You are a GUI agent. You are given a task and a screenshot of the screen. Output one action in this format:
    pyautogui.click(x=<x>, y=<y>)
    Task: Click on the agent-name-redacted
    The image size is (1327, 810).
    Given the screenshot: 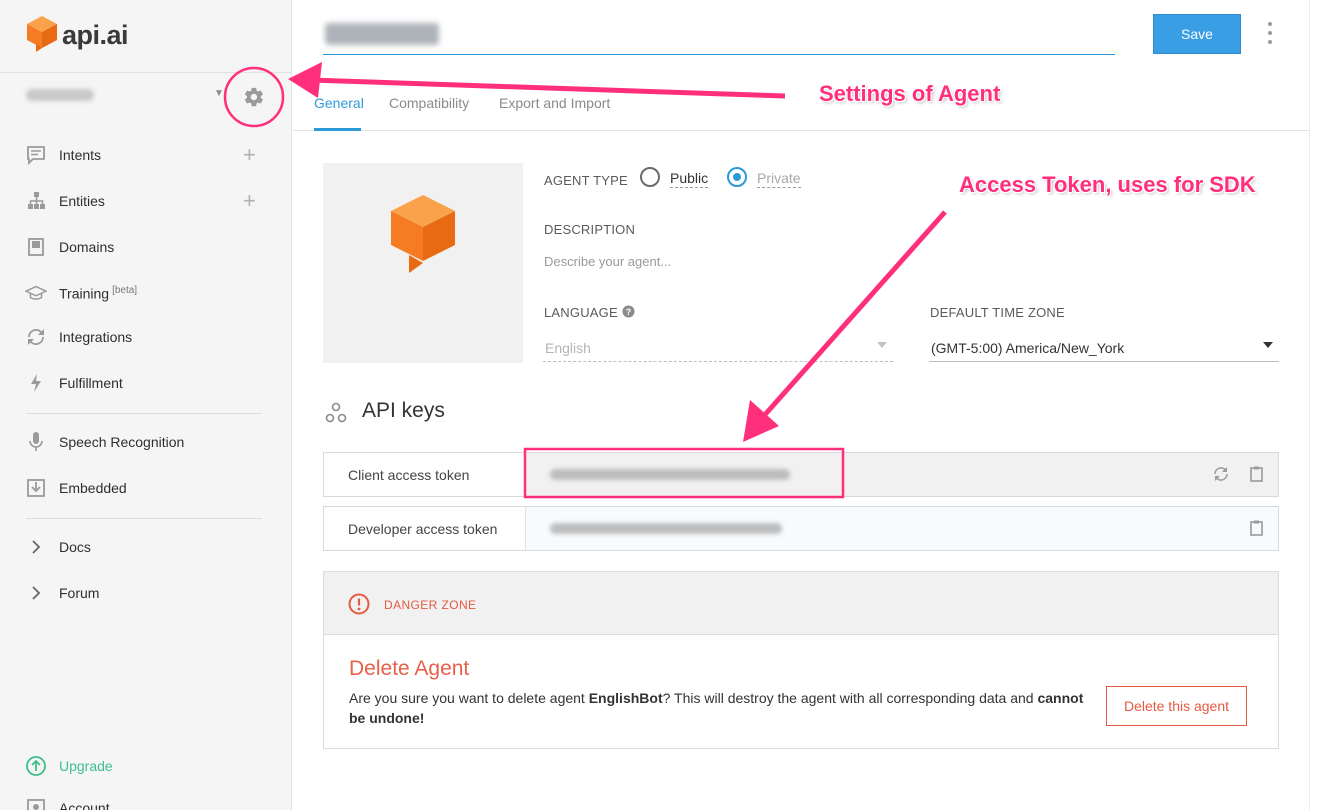 What is the action you would take?
    pyautogui.click(x=382, y=34)
    